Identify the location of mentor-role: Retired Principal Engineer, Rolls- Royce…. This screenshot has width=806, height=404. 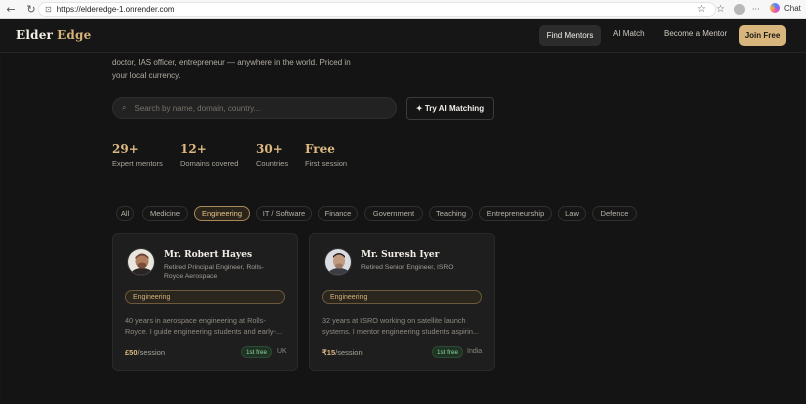
(226, 272).